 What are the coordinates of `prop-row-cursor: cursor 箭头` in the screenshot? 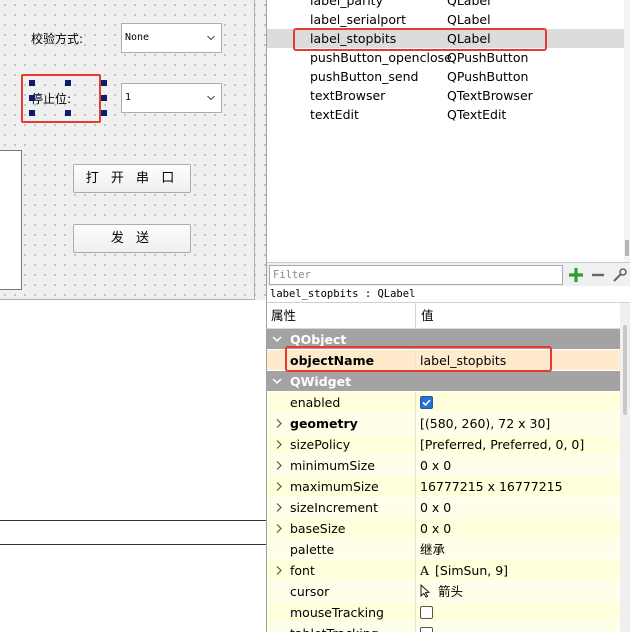 It's located at (443, 591).